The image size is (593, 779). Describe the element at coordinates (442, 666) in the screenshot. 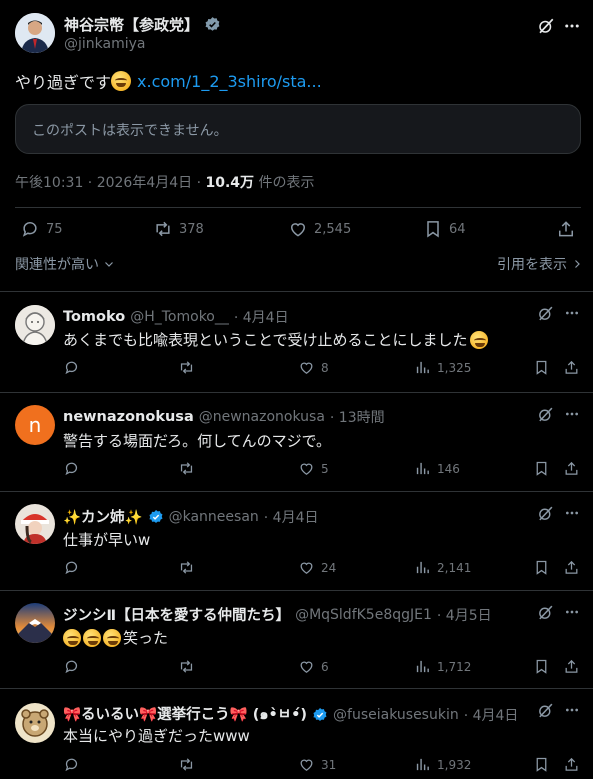

I see `views-button: 1,712` at that location.